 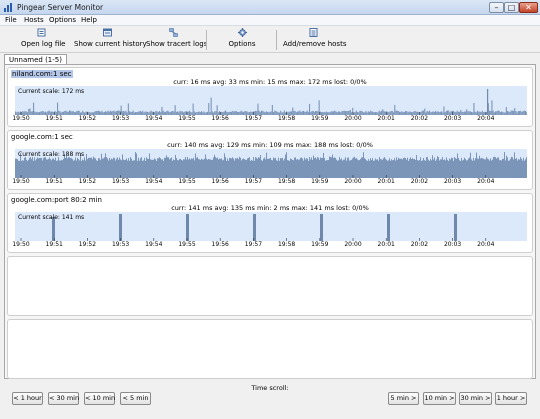 I want to click on time-tick-label: 20:02, so click(x=419, y=181).